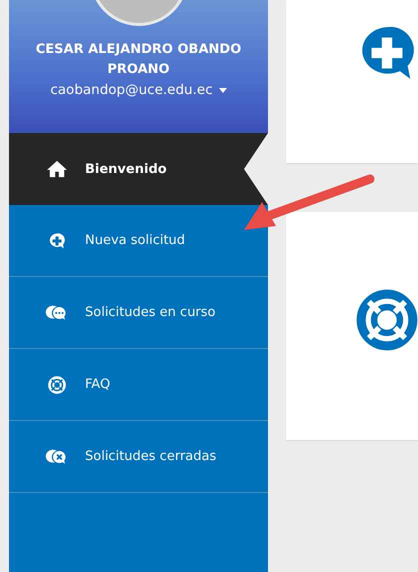  What do you see at coordinates (138, 169) in the screenshot?
I see `menu-item: Bienvenido` at bounding box center [138, 169].